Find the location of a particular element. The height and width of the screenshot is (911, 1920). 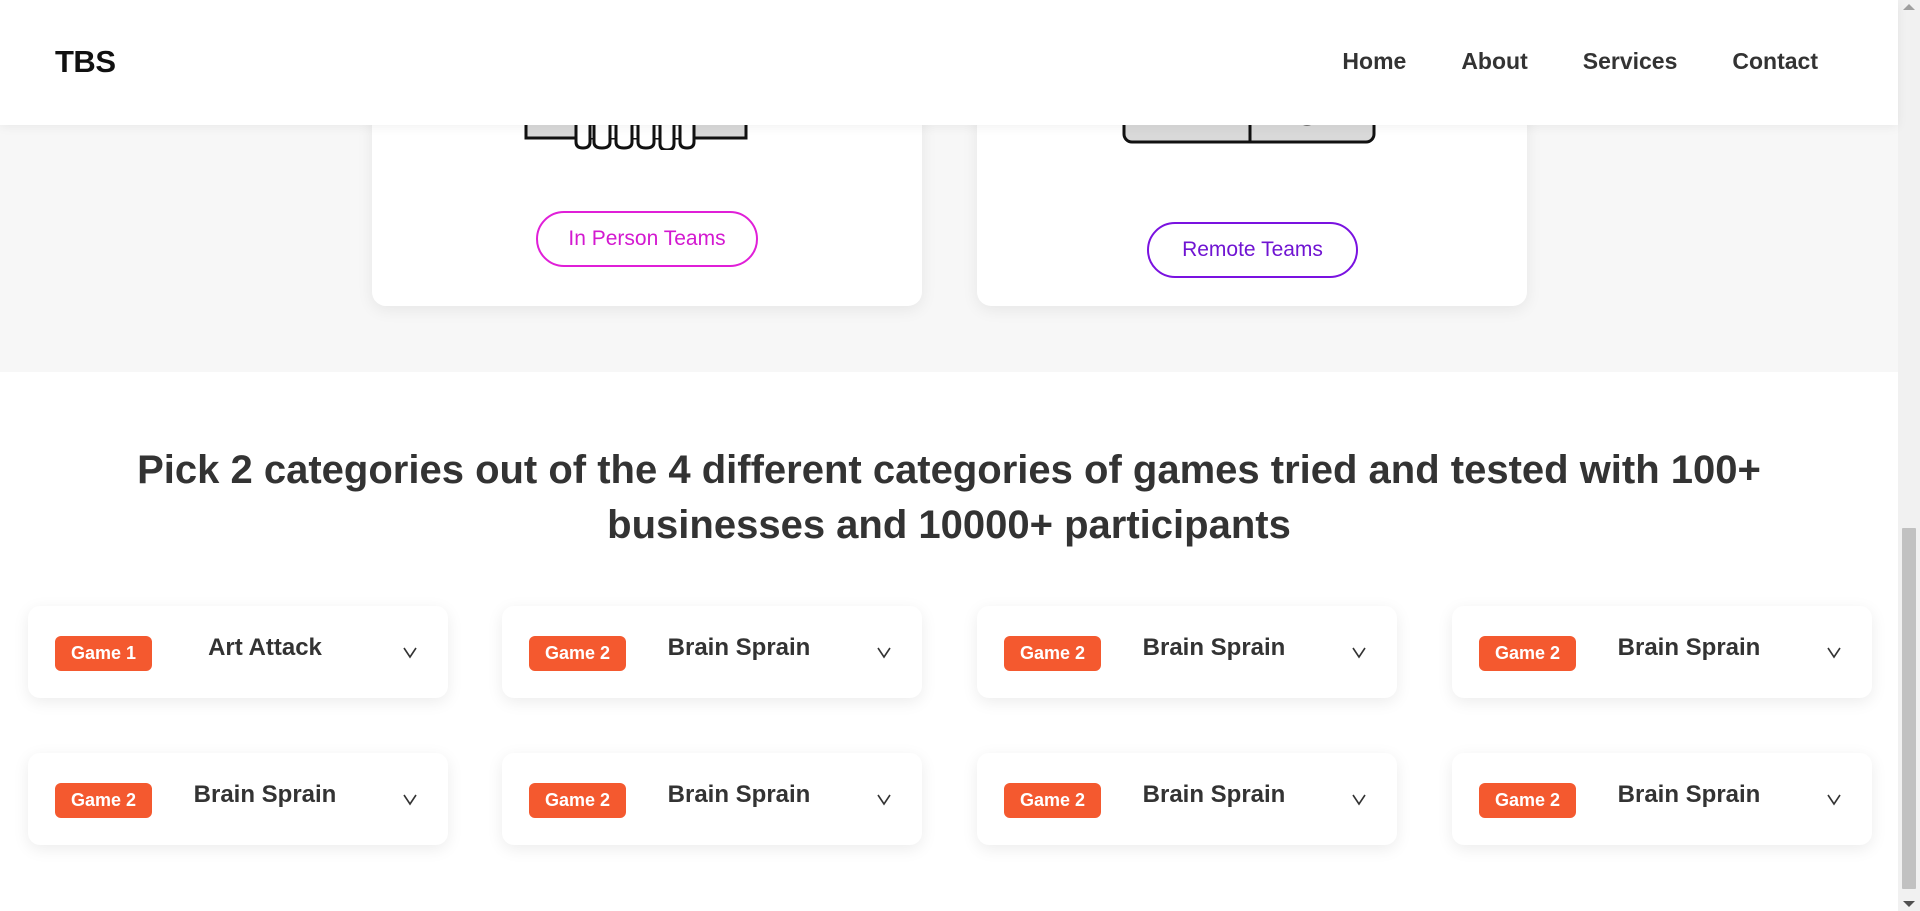

nav-link-contact: Contact is located at coordinates (1775, 61).